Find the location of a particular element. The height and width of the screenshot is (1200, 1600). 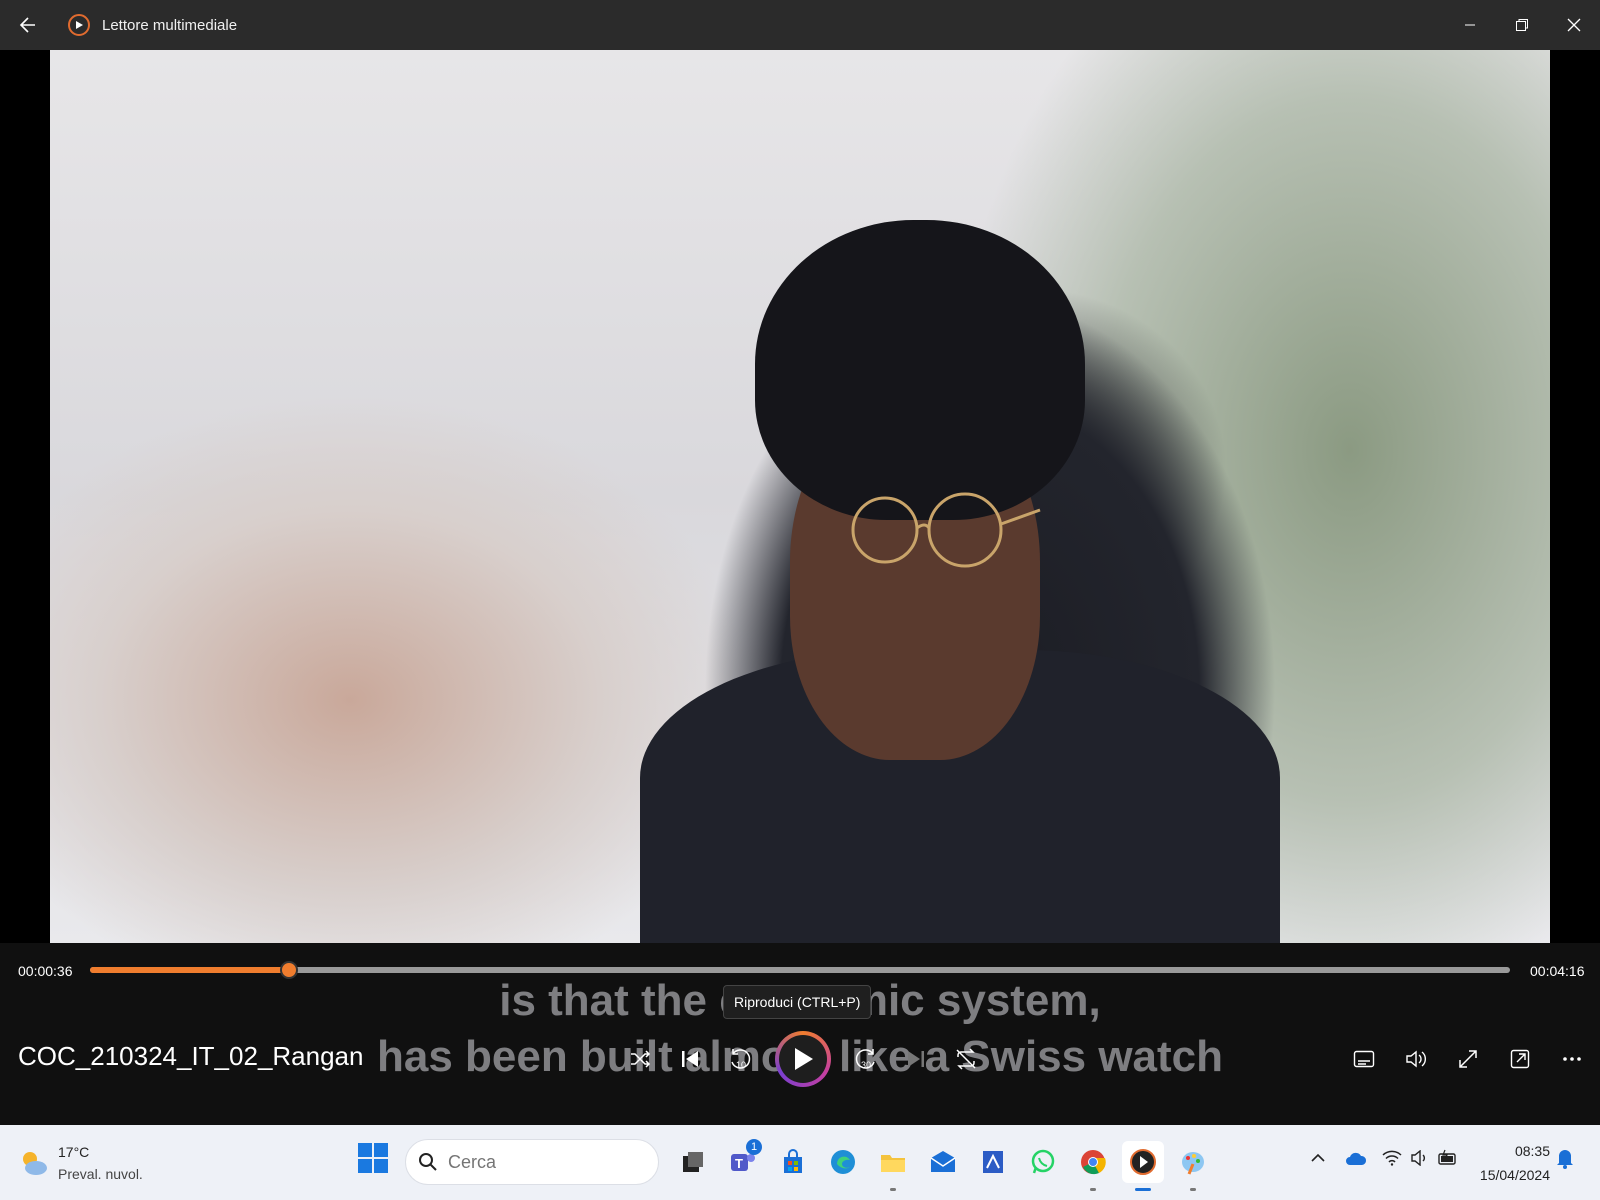

restore-icon is located at coordinates (1522, 25).